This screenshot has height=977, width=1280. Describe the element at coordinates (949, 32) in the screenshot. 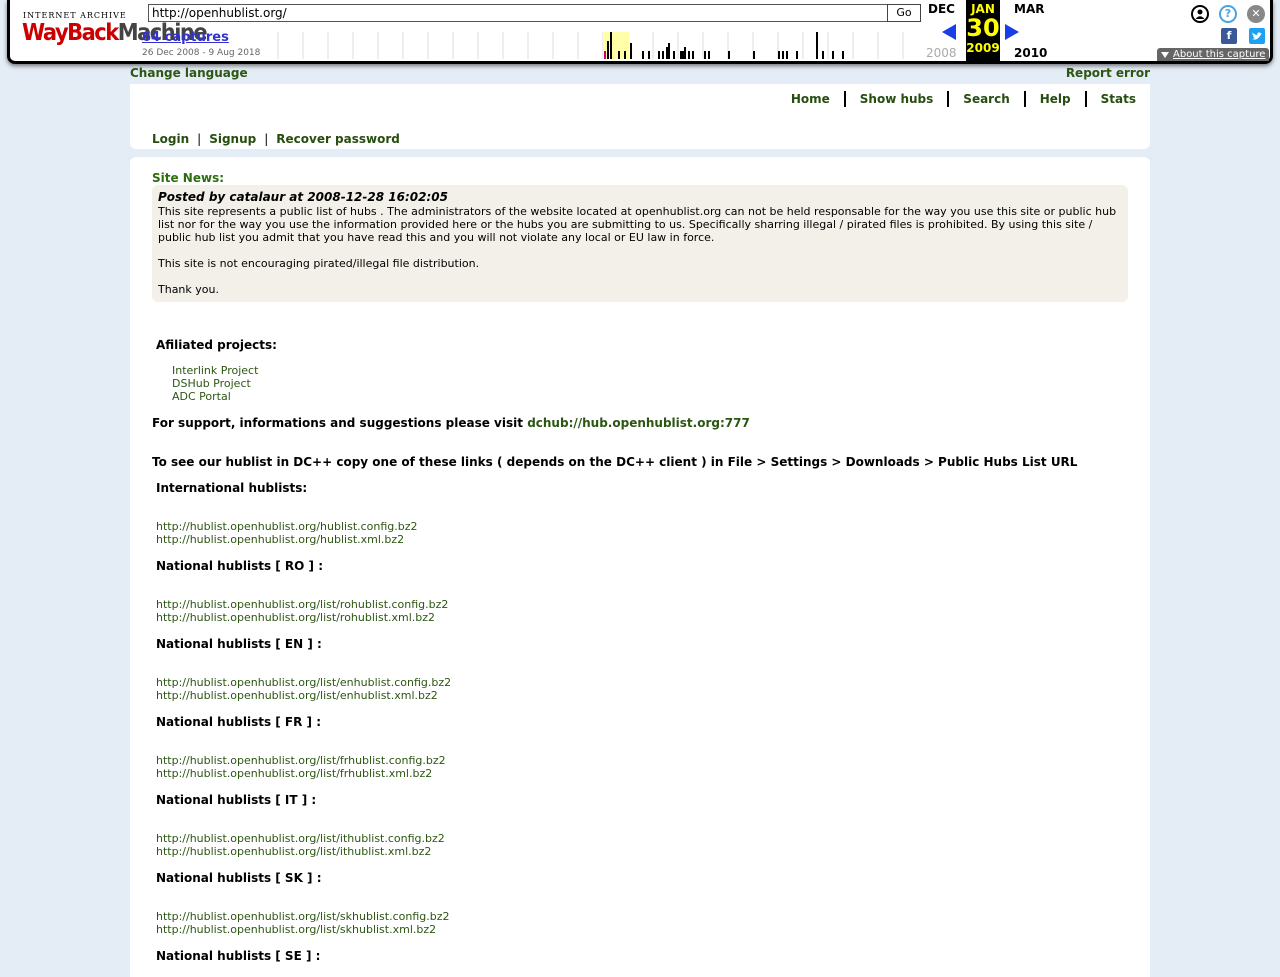

I see `prev-capture-arrow-icon` at that location.